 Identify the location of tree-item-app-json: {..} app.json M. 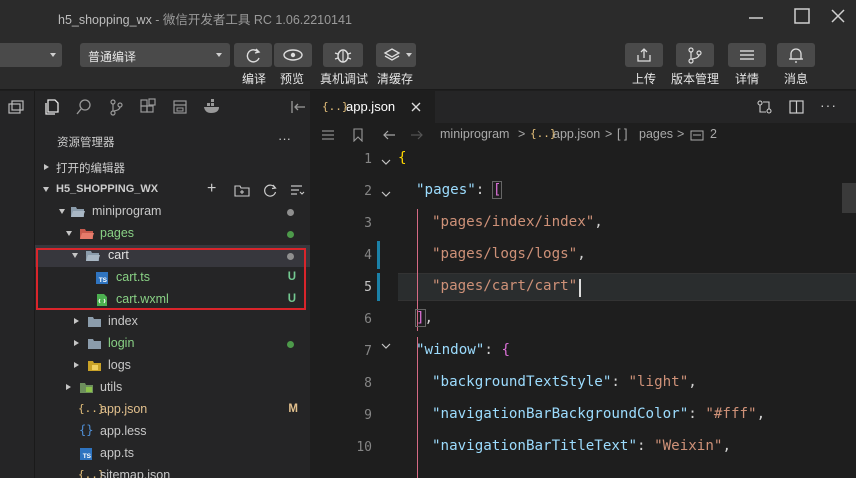
(172, 410).